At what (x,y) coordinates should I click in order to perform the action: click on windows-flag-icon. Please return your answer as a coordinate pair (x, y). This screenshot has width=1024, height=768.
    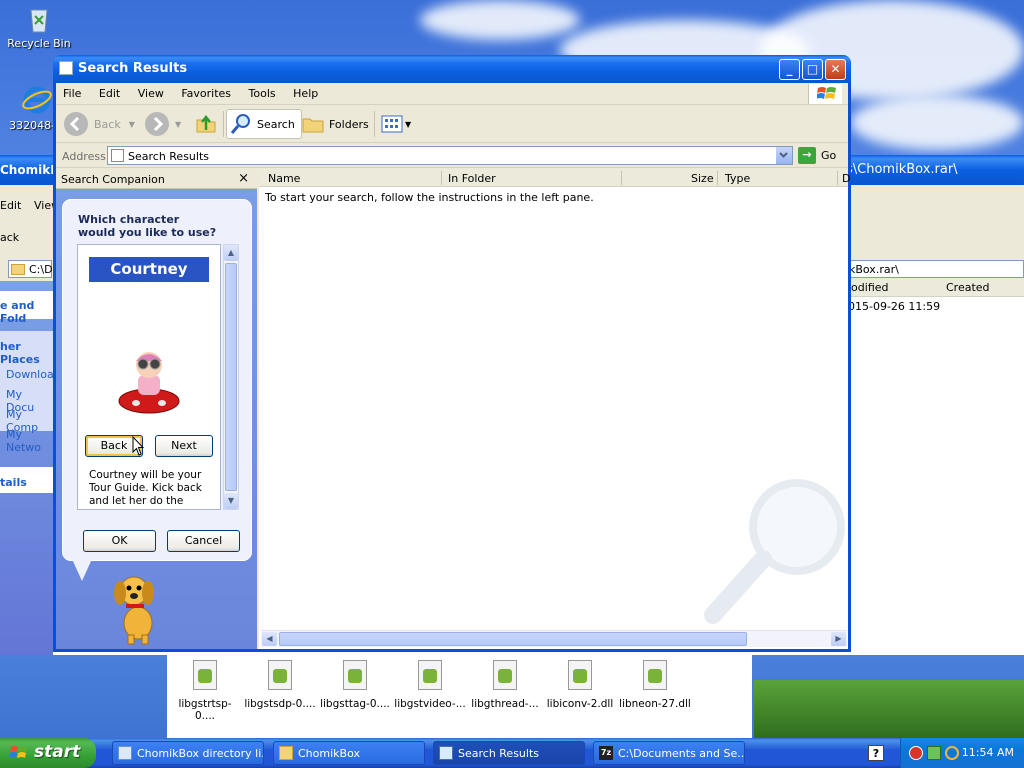
    Looking at the image, I should click on (18, 752).